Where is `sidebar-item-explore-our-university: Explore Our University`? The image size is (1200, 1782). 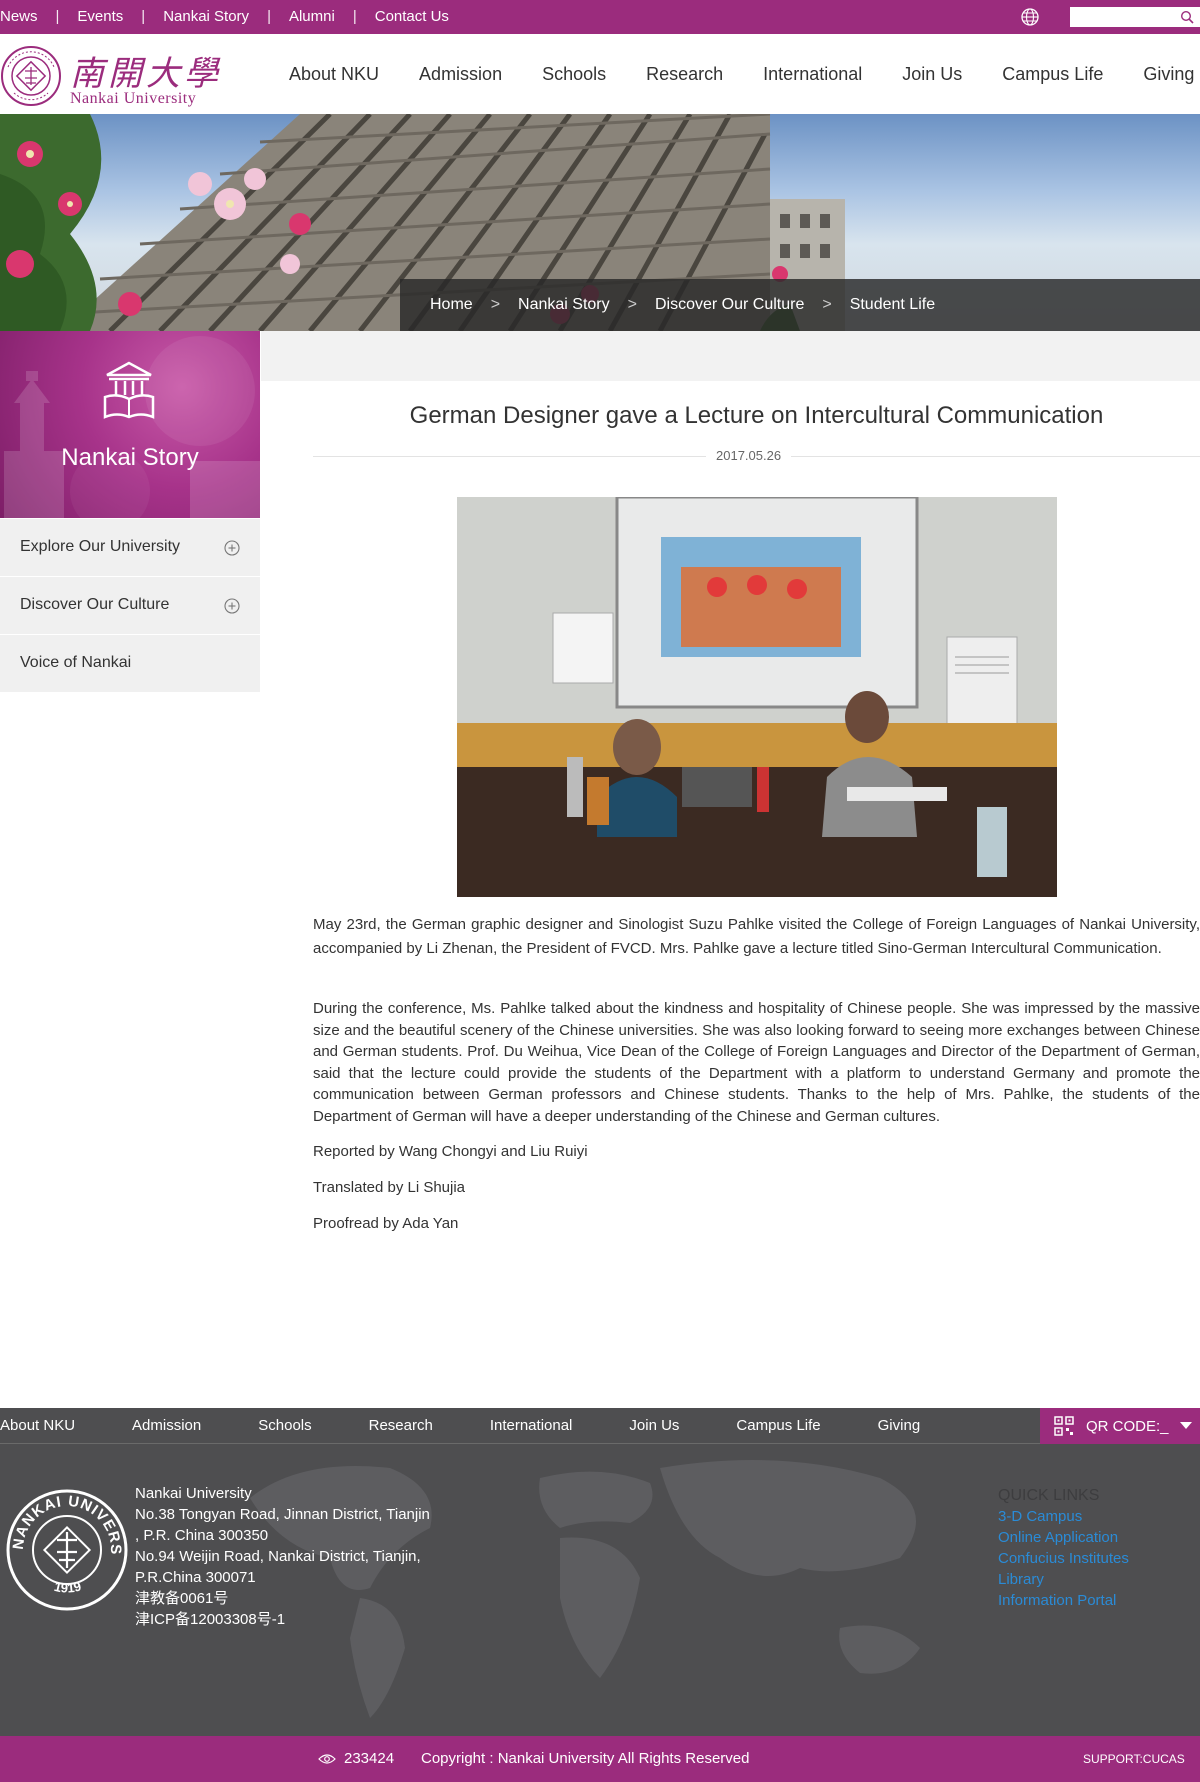
sidebar-item-explore-our-university: Explore Our University is located at coordinates (130, 548).